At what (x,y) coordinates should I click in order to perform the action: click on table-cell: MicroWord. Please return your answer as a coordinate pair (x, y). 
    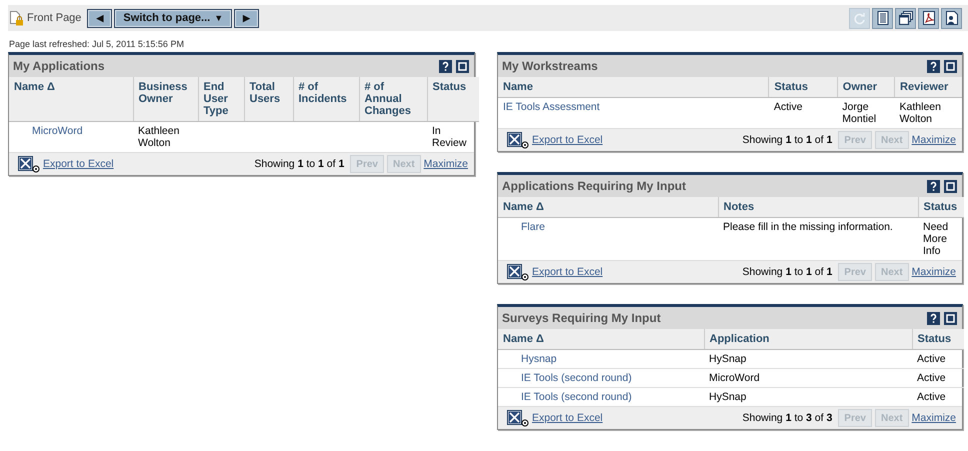
    Looking at the image, I should click on (734, 378).